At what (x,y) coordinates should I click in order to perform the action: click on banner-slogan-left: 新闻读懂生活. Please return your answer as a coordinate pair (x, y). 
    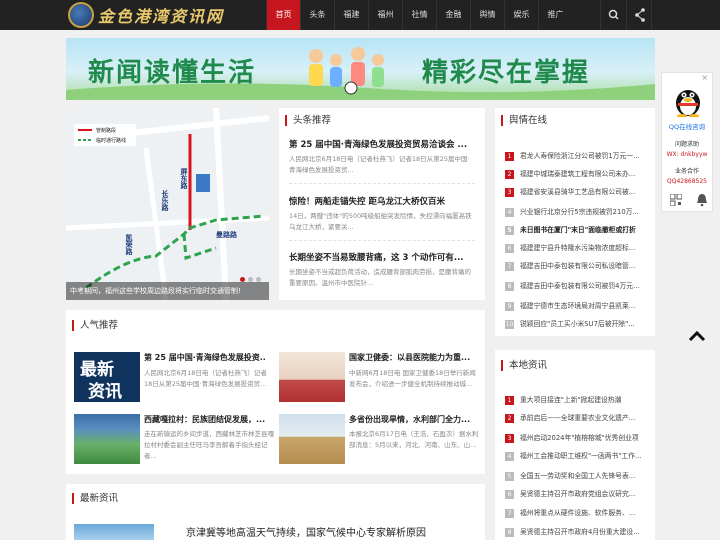
    Looking at the image, I should click on (172, 73).